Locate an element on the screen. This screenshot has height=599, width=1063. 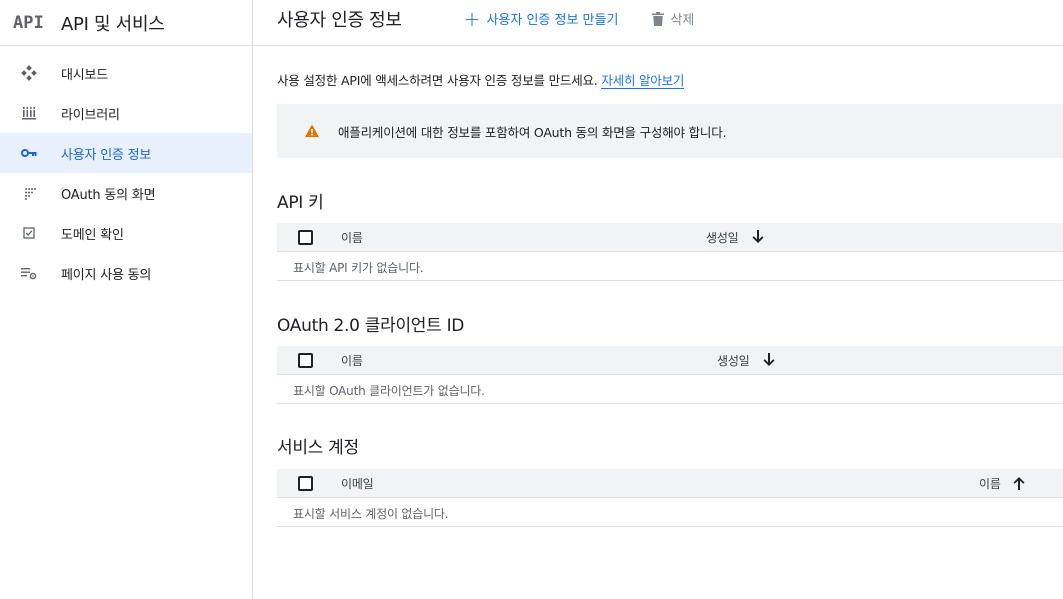
empty-row: 표시할 OAuth 클라이언트가 없습니다. is located at coordinates (670, 389).